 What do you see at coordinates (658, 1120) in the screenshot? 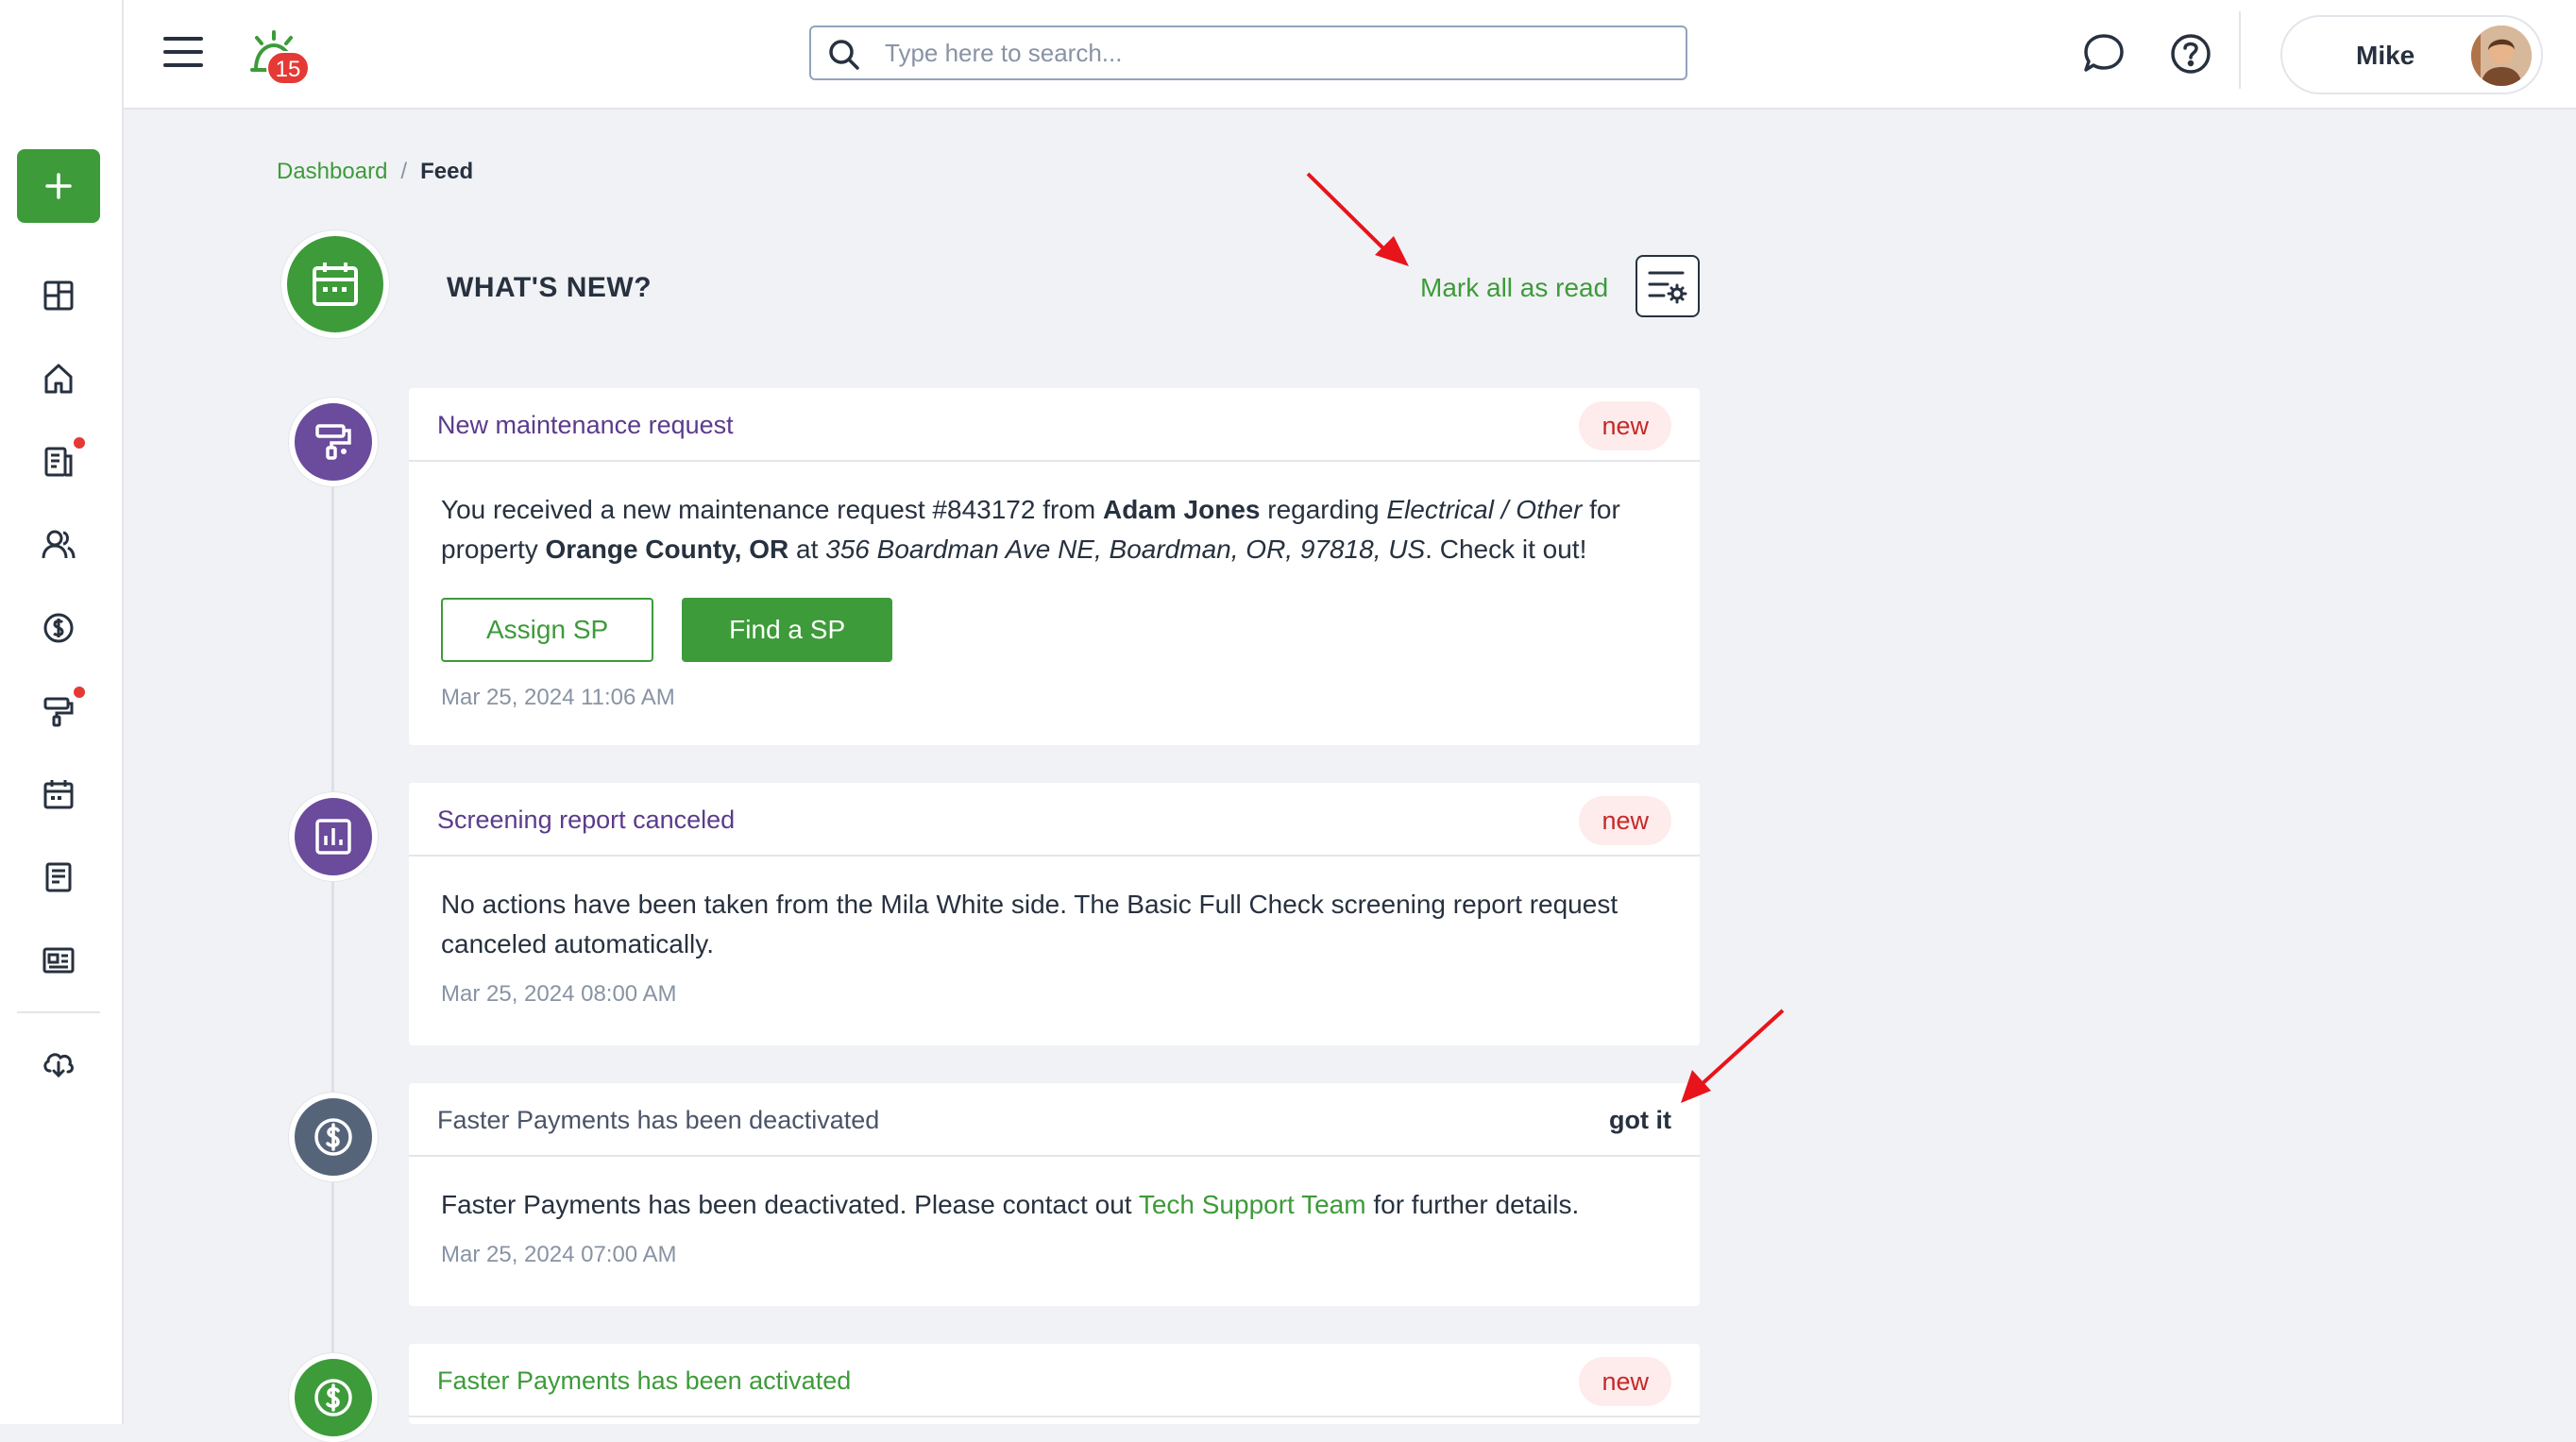
I see `feed-card-title: Faster Payments has been deactivated` at bounding box center [658, 1120].